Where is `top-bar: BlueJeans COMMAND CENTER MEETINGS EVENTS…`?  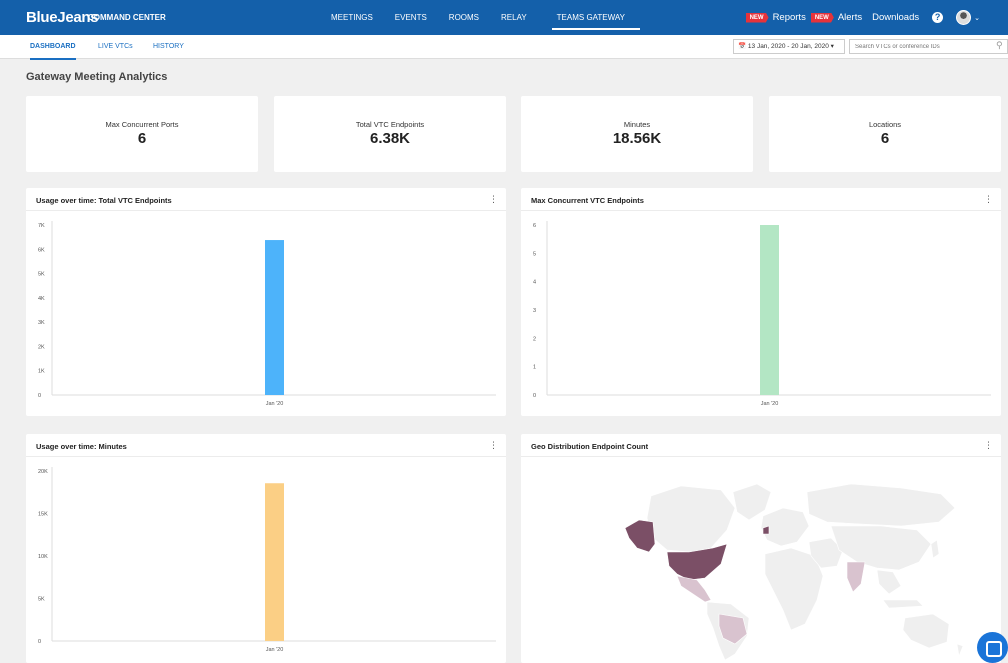 top-bar: BlueJeans COMMAND CENTER MEETINGS EVENTS… is located at coordinates (504, 17).